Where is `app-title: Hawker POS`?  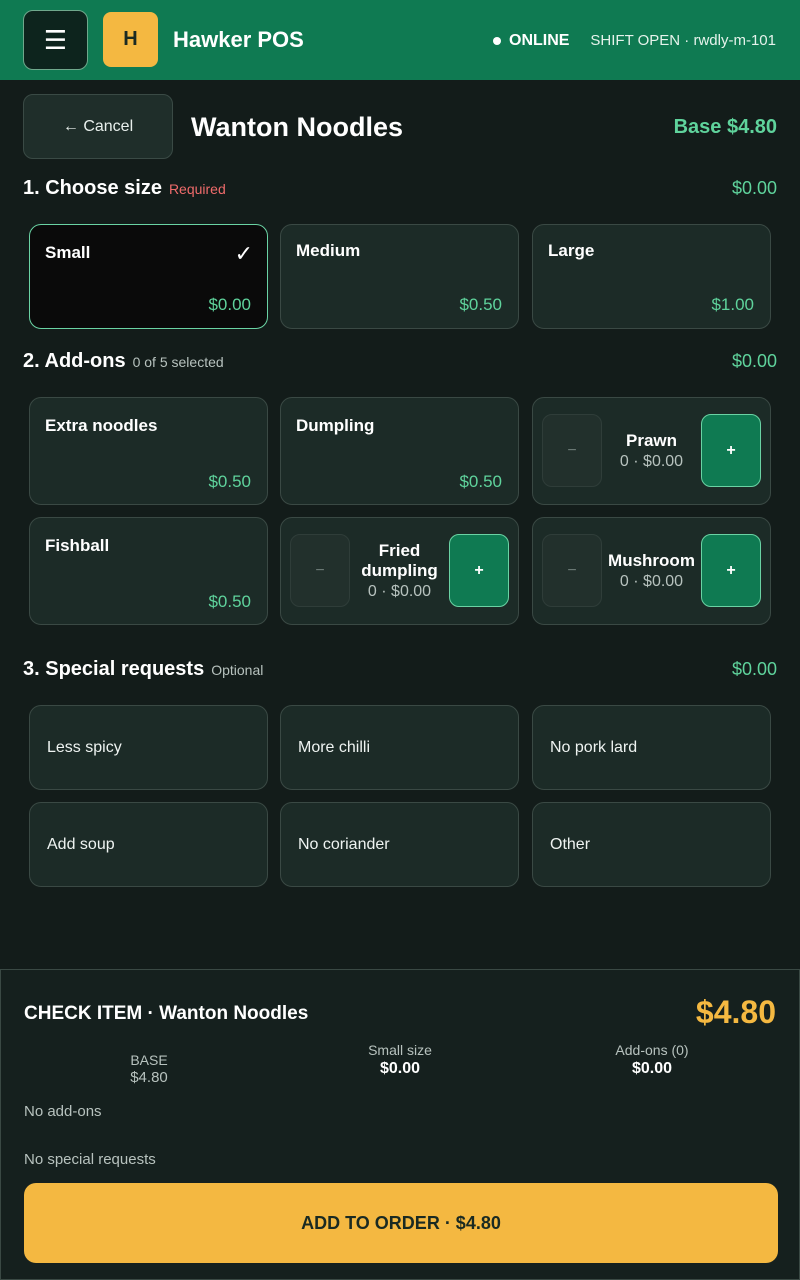 app-title: Hawker POS is located at coordinates (238, 39).